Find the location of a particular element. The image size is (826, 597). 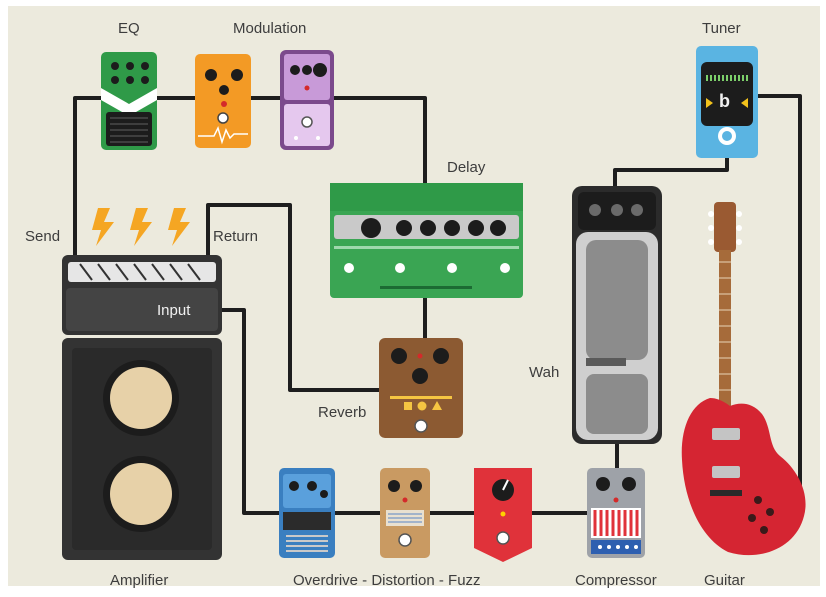

tuner-note-display: b is located at coordinates (724, 101).